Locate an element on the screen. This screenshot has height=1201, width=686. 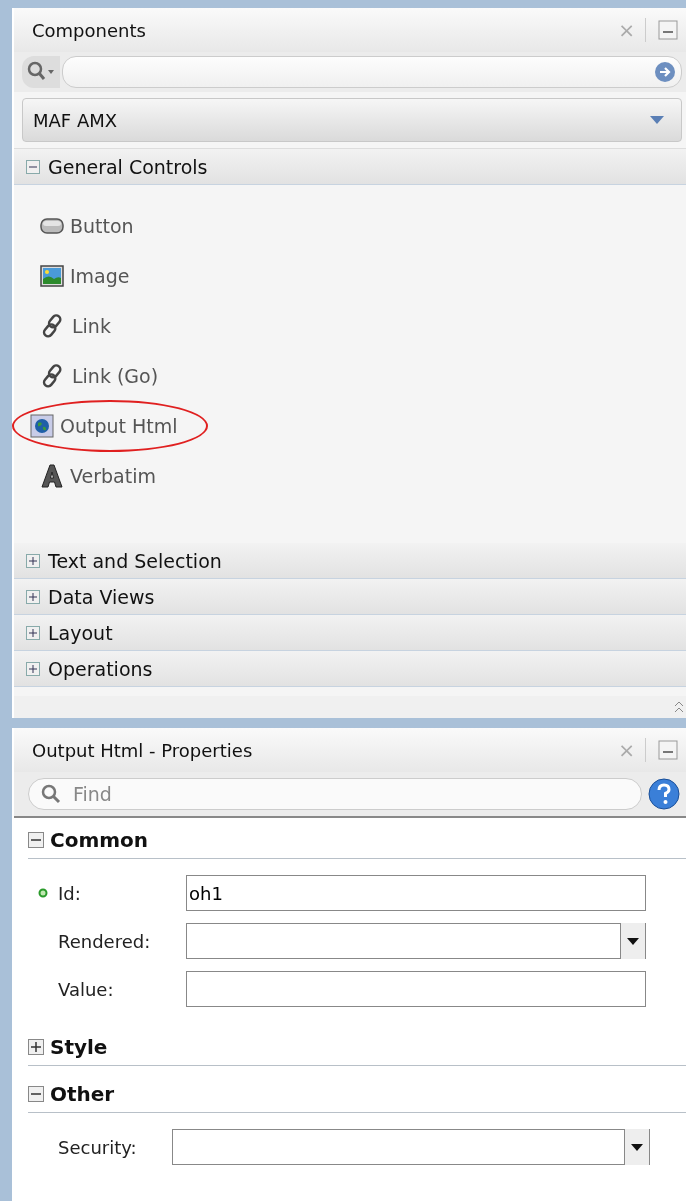
component-item: Verbatim is located at coordinates (113, 476).